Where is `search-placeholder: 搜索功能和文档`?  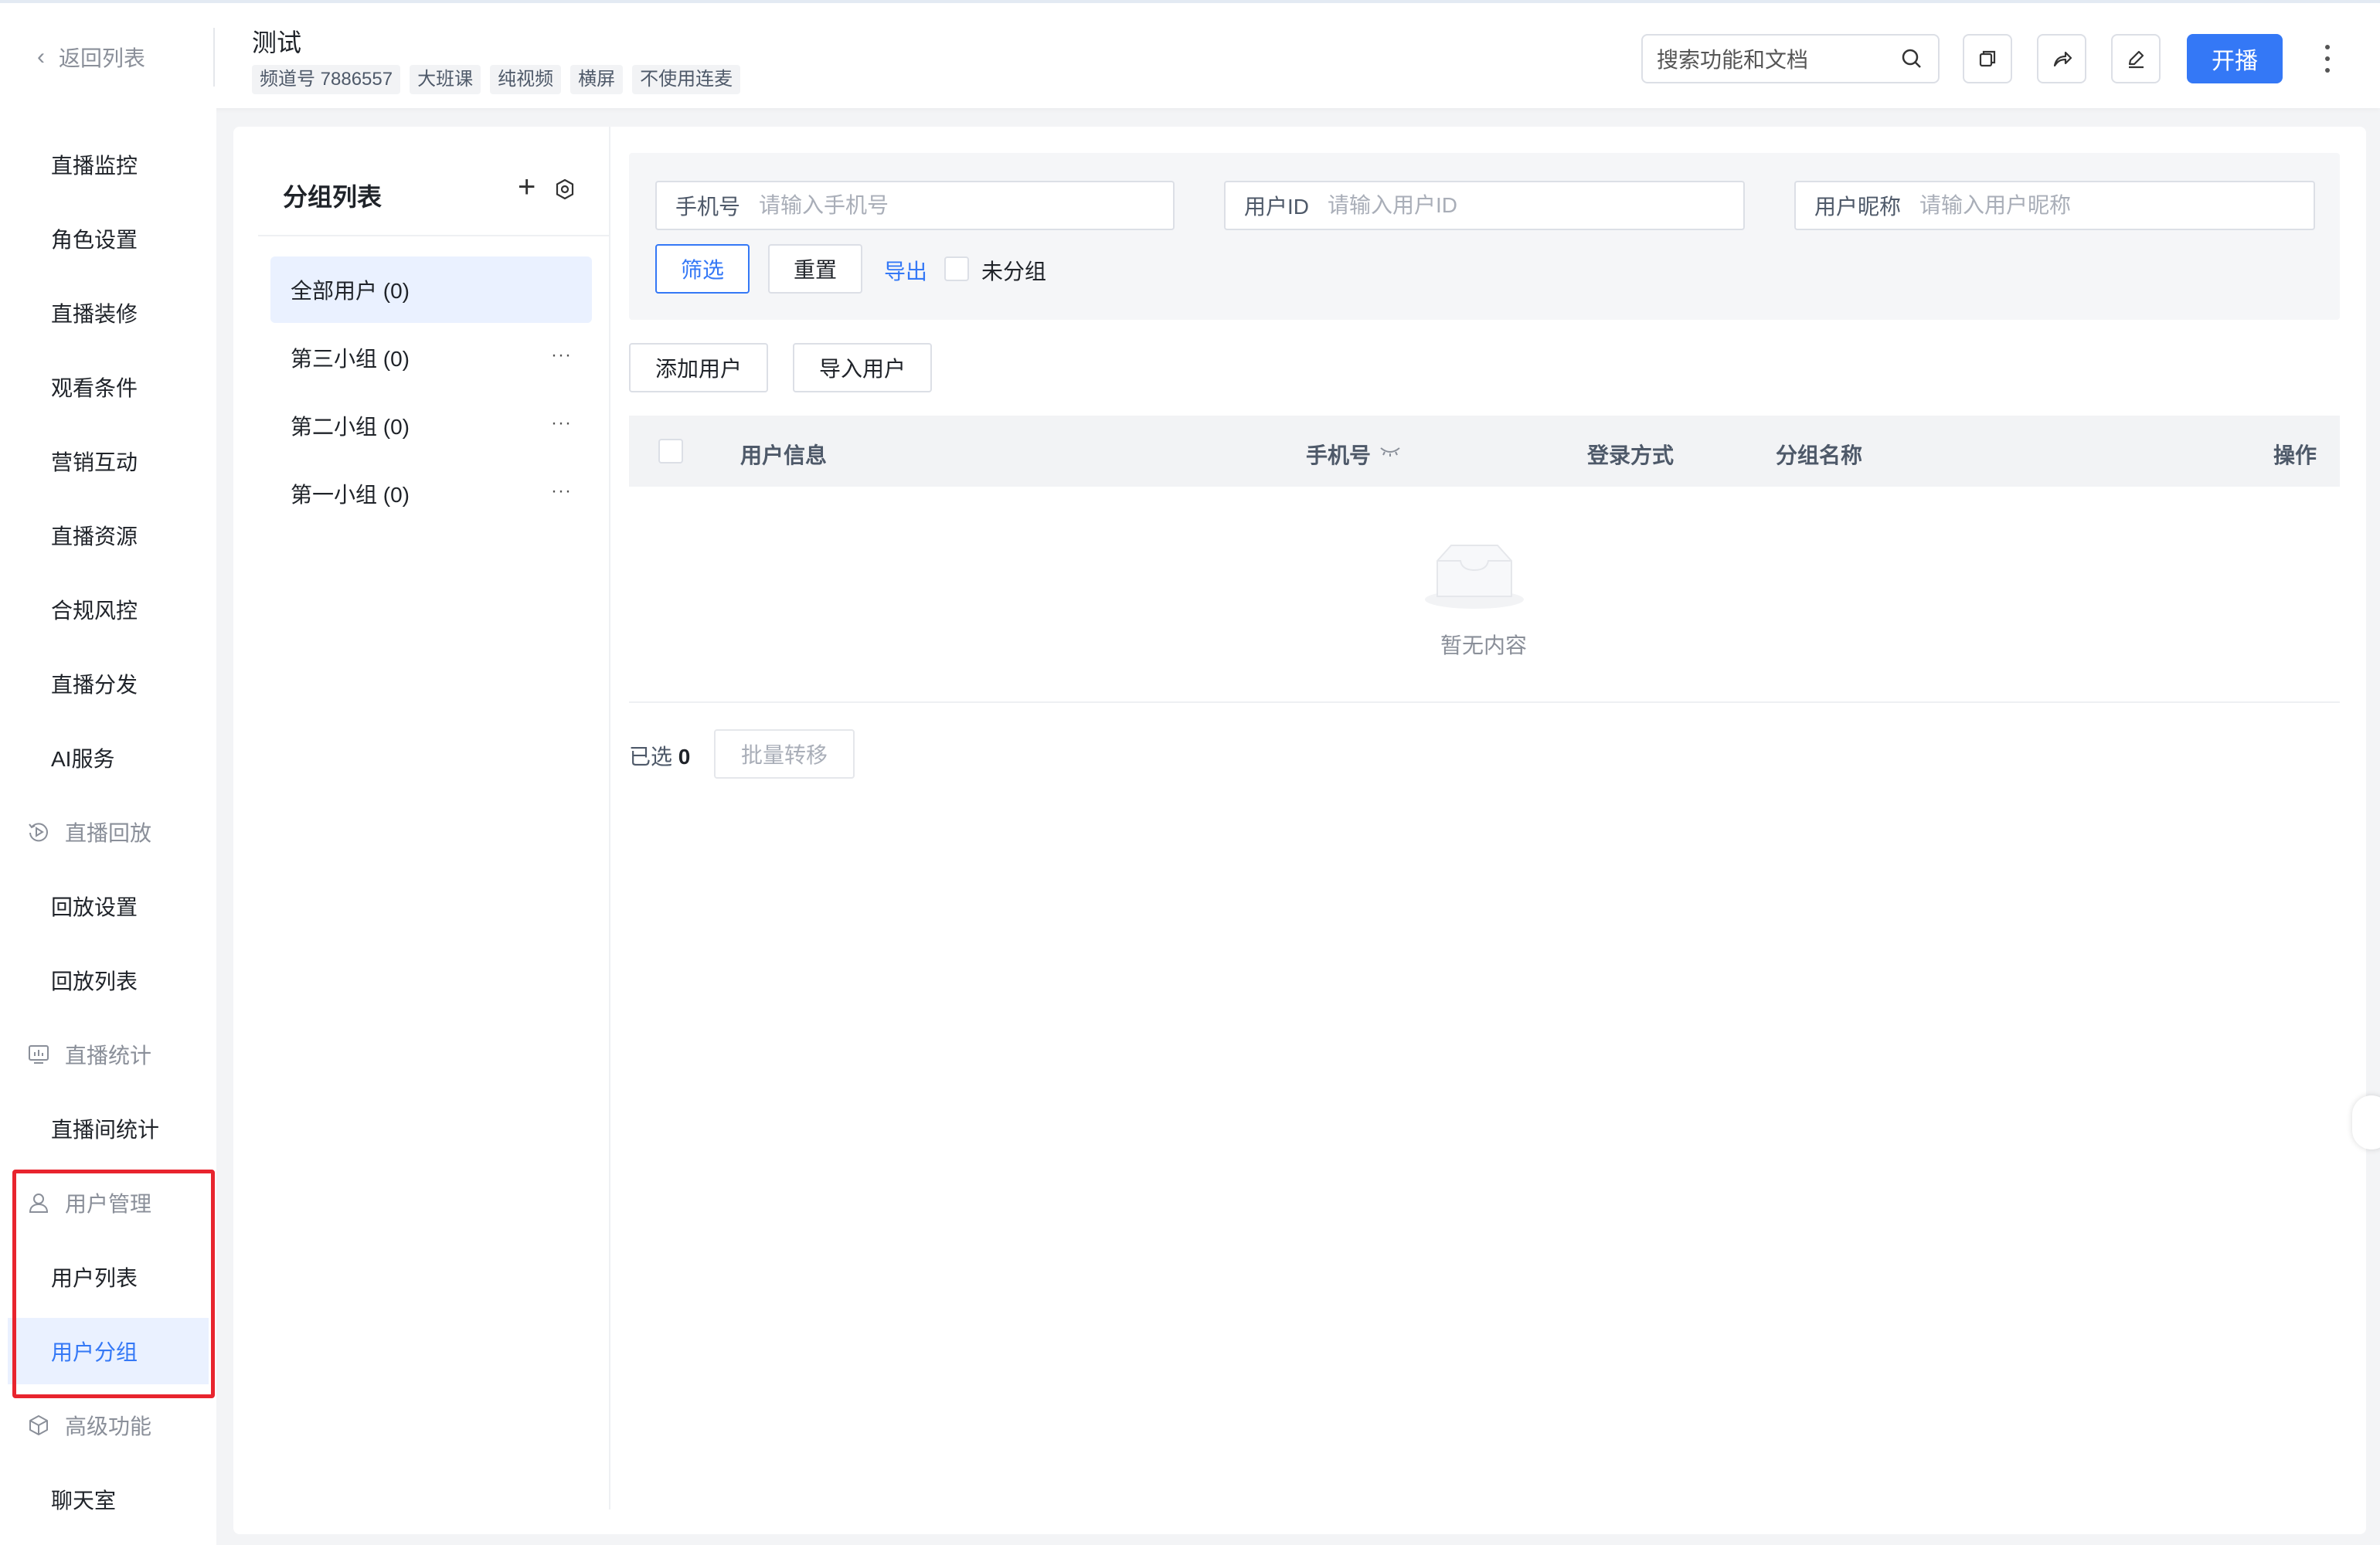 search-placeholder: 搜索功能和文档 is located at coordinates (1733, 60).